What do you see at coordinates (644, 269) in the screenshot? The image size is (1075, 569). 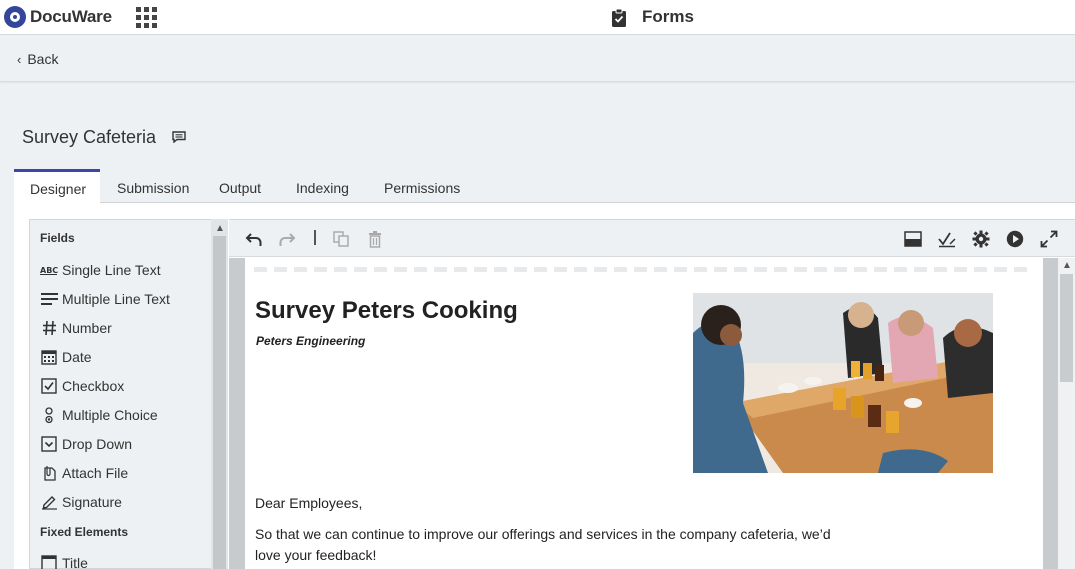 I see `page-top-divider` at bounding box center [644, 269].